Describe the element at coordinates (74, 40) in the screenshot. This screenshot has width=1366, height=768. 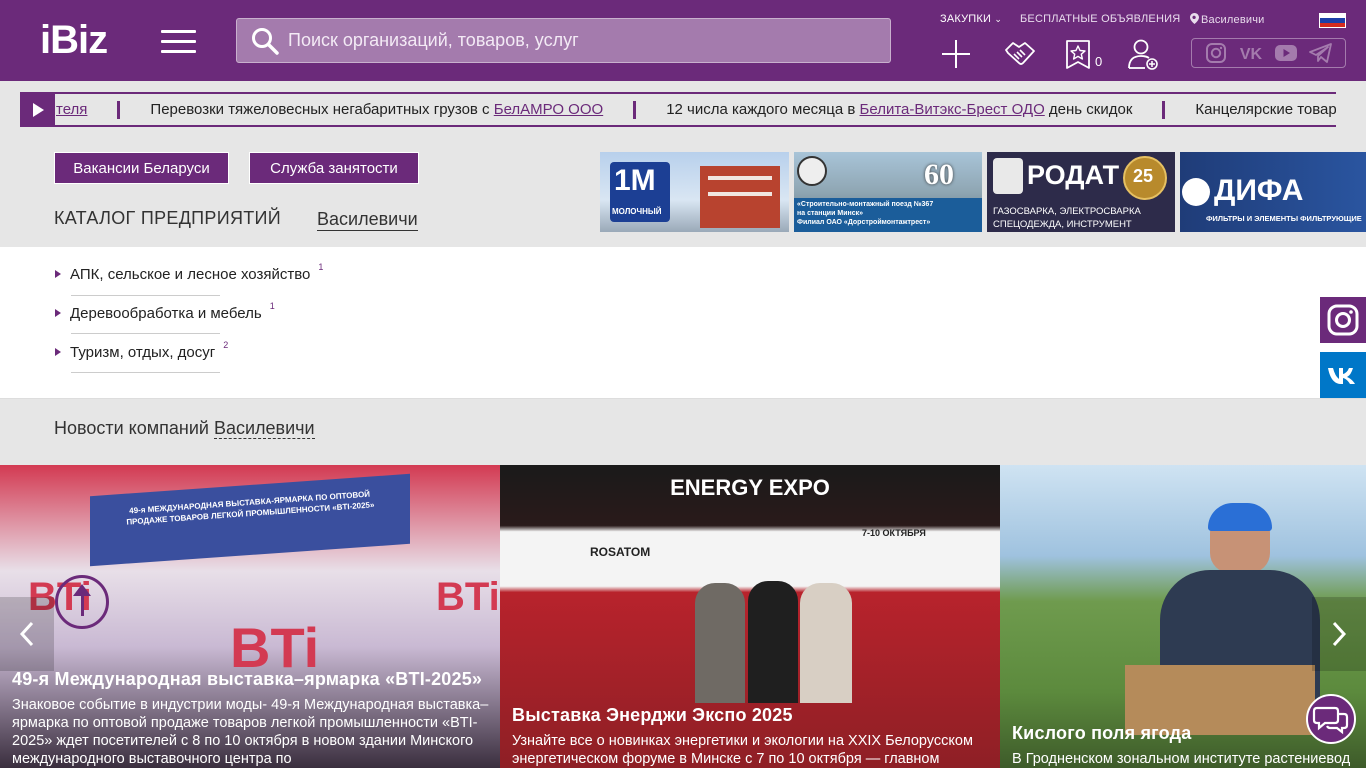
I see `logo: iBiz` at that location.